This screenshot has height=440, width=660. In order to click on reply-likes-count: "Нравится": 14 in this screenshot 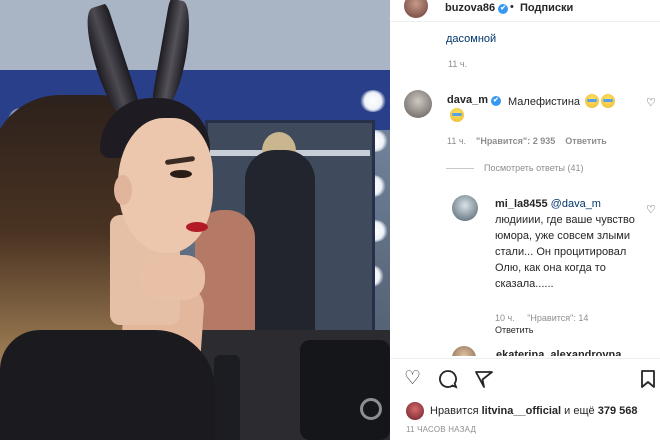, I will do `click(557, 318)`.